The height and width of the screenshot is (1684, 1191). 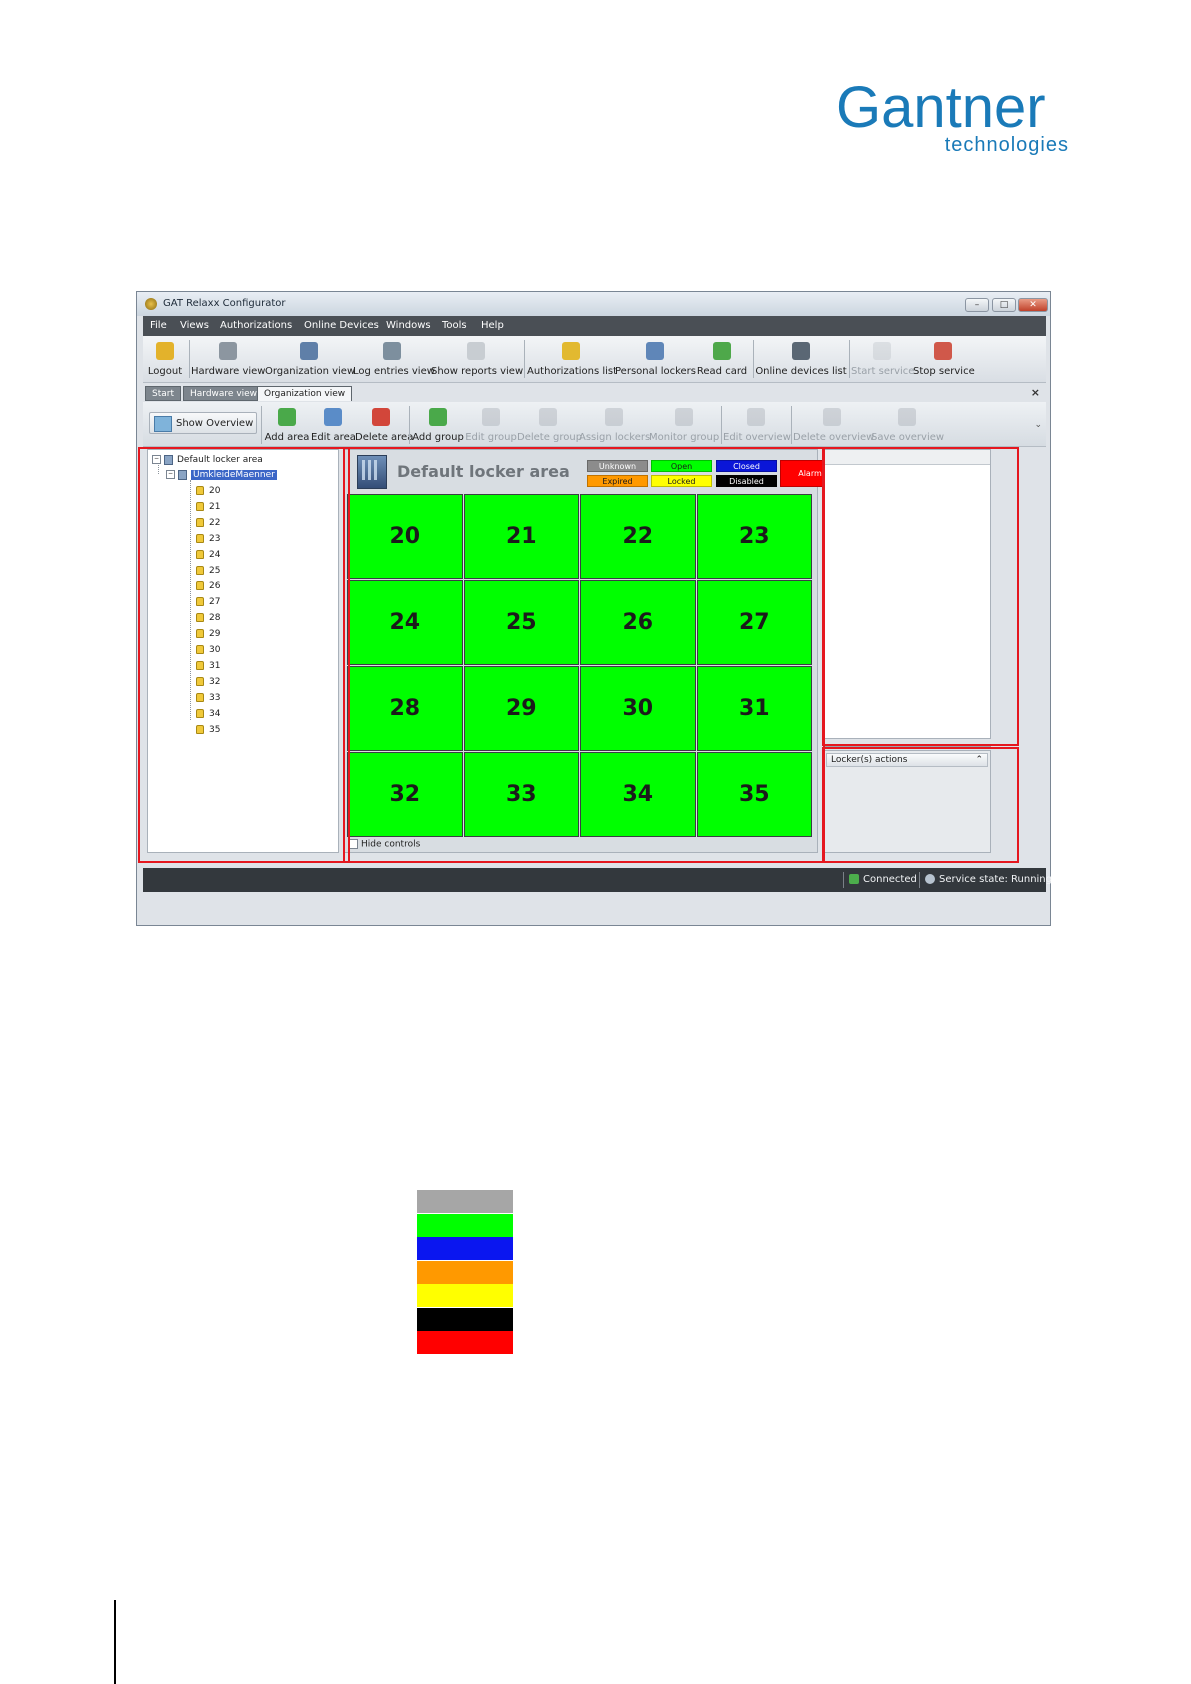 I want to click on hardware-view-label: Hardware view, so click(x=228, y=371).